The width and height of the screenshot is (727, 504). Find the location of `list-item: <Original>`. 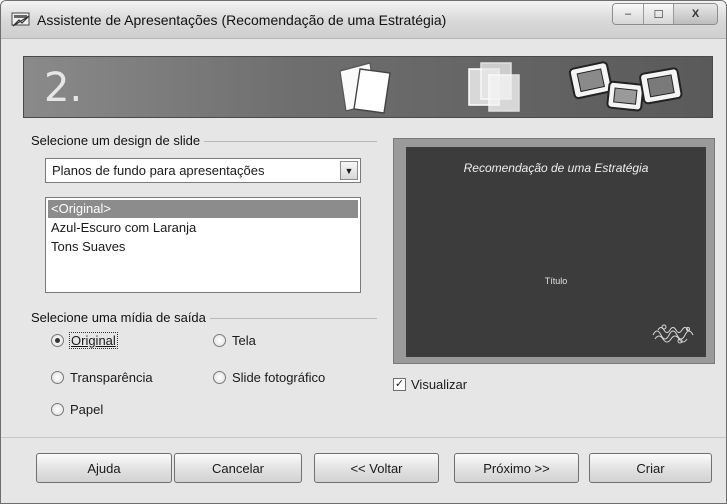

list-item: <Original> is located at coordinates (203, 209).